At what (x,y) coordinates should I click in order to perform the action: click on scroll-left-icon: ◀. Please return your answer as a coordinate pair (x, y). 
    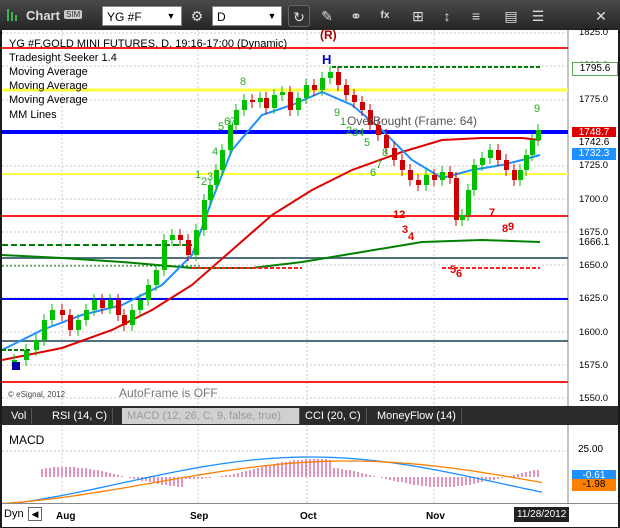
    Looking at the image, I should click on (35, 514).